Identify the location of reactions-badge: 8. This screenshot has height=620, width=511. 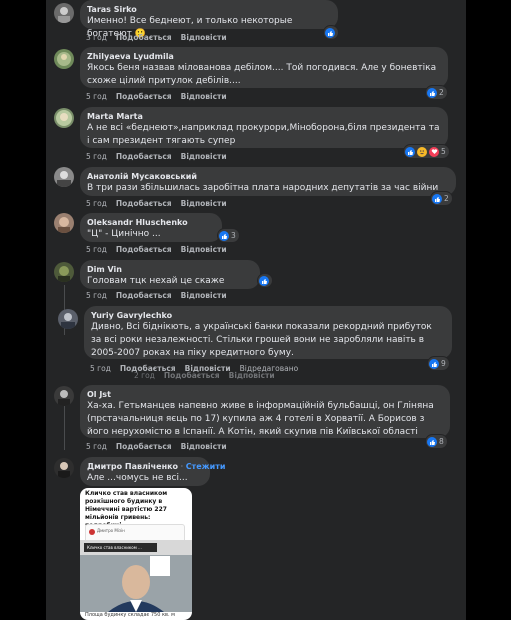
(436, 441).